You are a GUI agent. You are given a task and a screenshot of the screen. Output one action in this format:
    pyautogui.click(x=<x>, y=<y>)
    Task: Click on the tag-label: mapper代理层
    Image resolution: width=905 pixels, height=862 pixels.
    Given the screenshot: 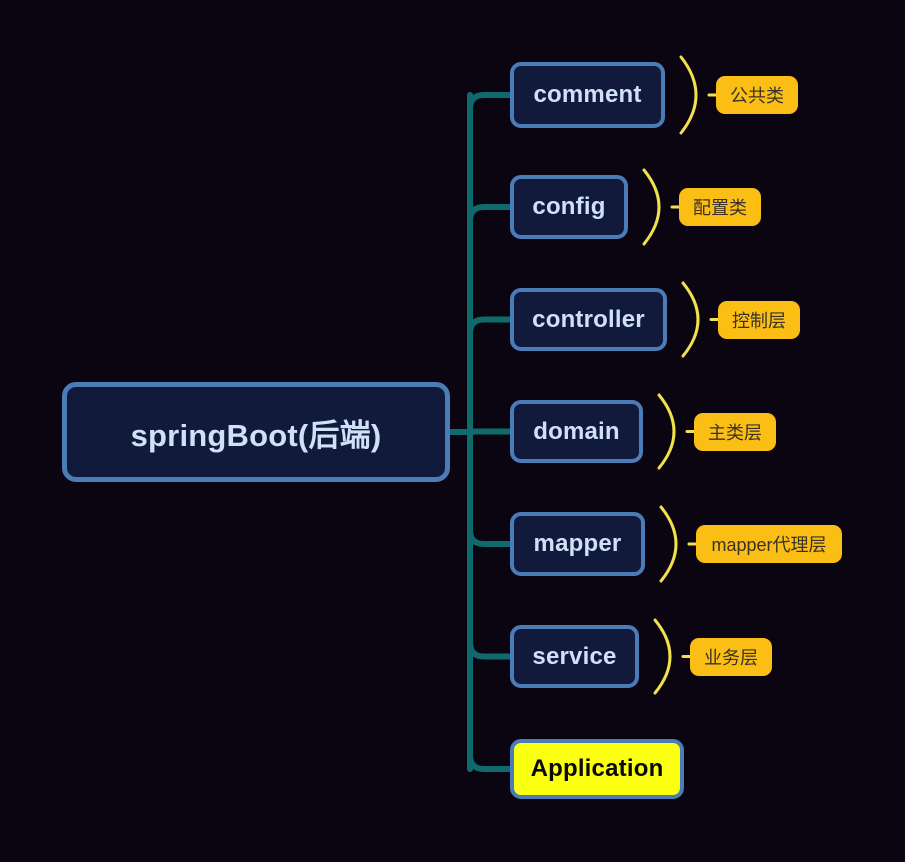 What is the action you would take?
    pyautogui.click(x=769, y=545)
    